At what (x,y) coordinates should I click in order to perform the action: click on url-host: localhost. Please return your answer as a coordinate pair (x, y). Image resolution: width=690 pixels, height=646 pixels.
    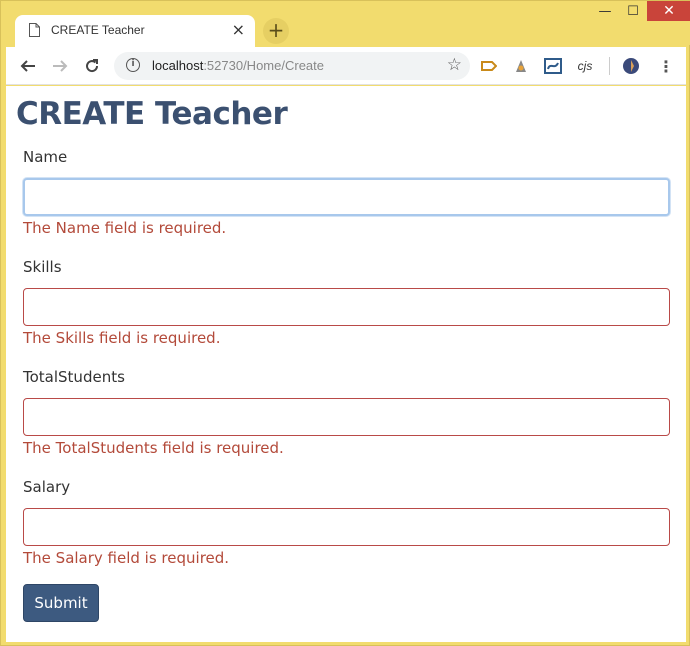
    Looking at the image, I should click on (178, 65).